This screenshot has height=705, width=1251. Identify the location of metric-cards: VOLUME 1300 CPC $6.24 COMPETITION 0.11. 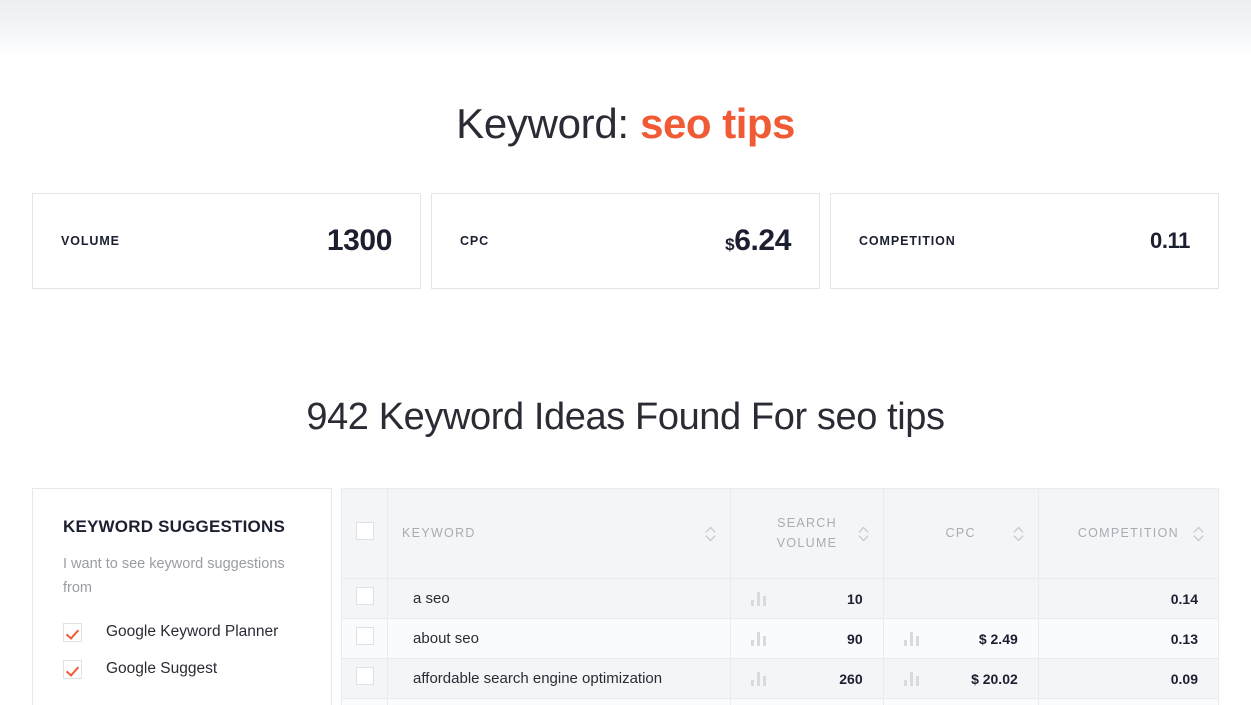
(625, 241).